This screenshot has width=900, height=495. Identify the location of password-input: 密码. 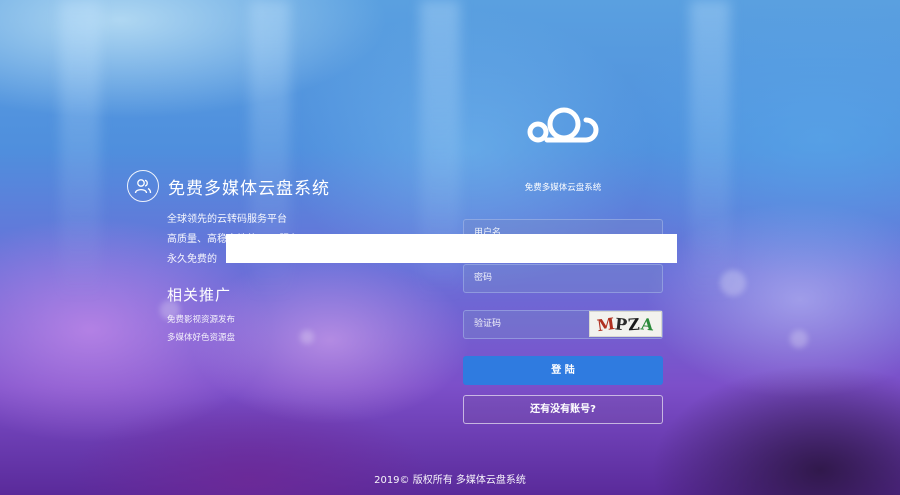
(563, 278).